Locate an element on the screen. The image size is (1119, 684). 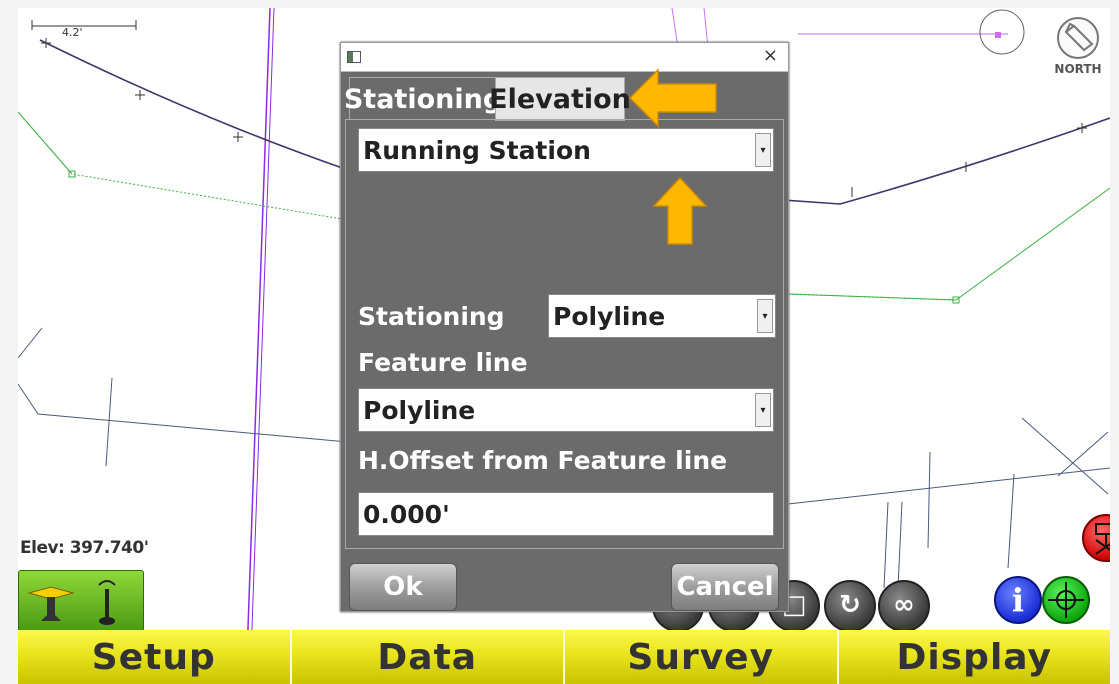
tab-stationing: Stationing is located at coordinates (423, 98).